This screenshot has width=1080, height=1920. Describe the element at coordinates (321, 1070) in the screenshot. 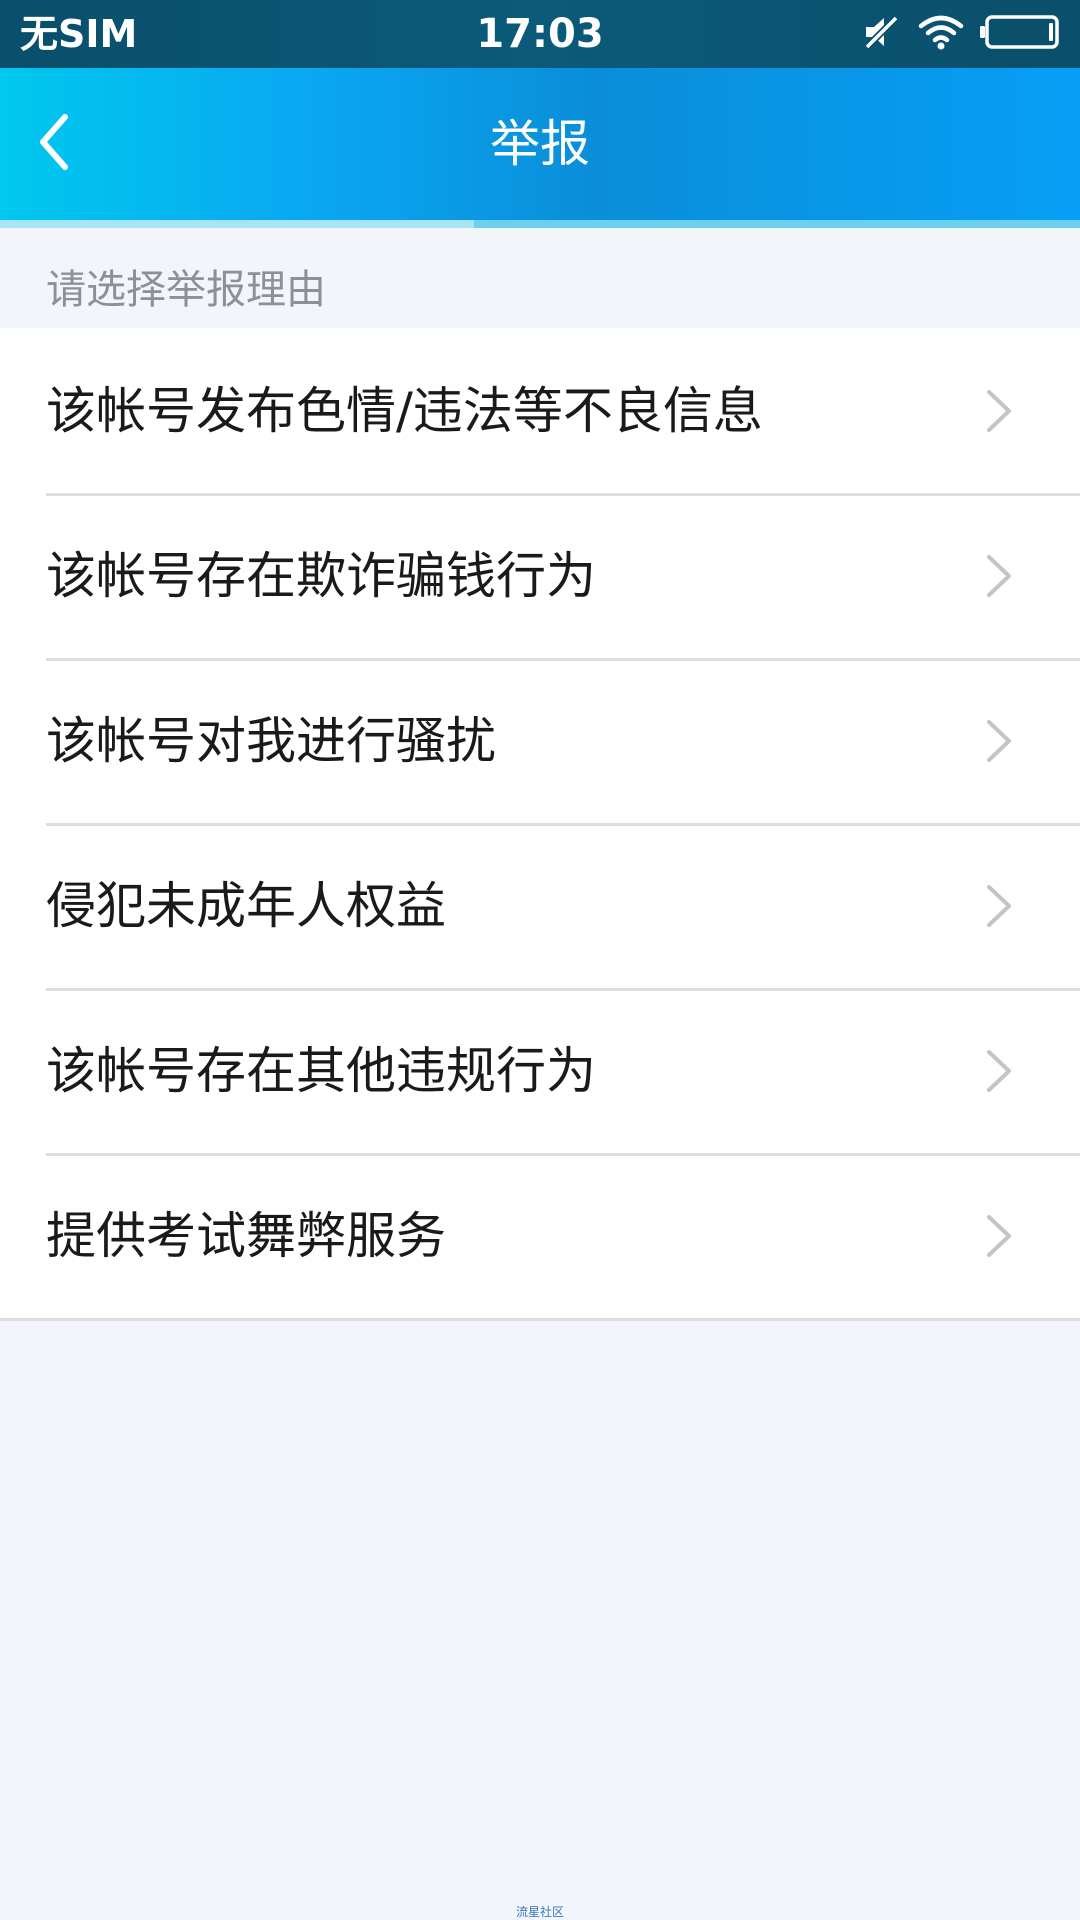

I see `reason-label: 该帐号存在其他违规行为` at that location.